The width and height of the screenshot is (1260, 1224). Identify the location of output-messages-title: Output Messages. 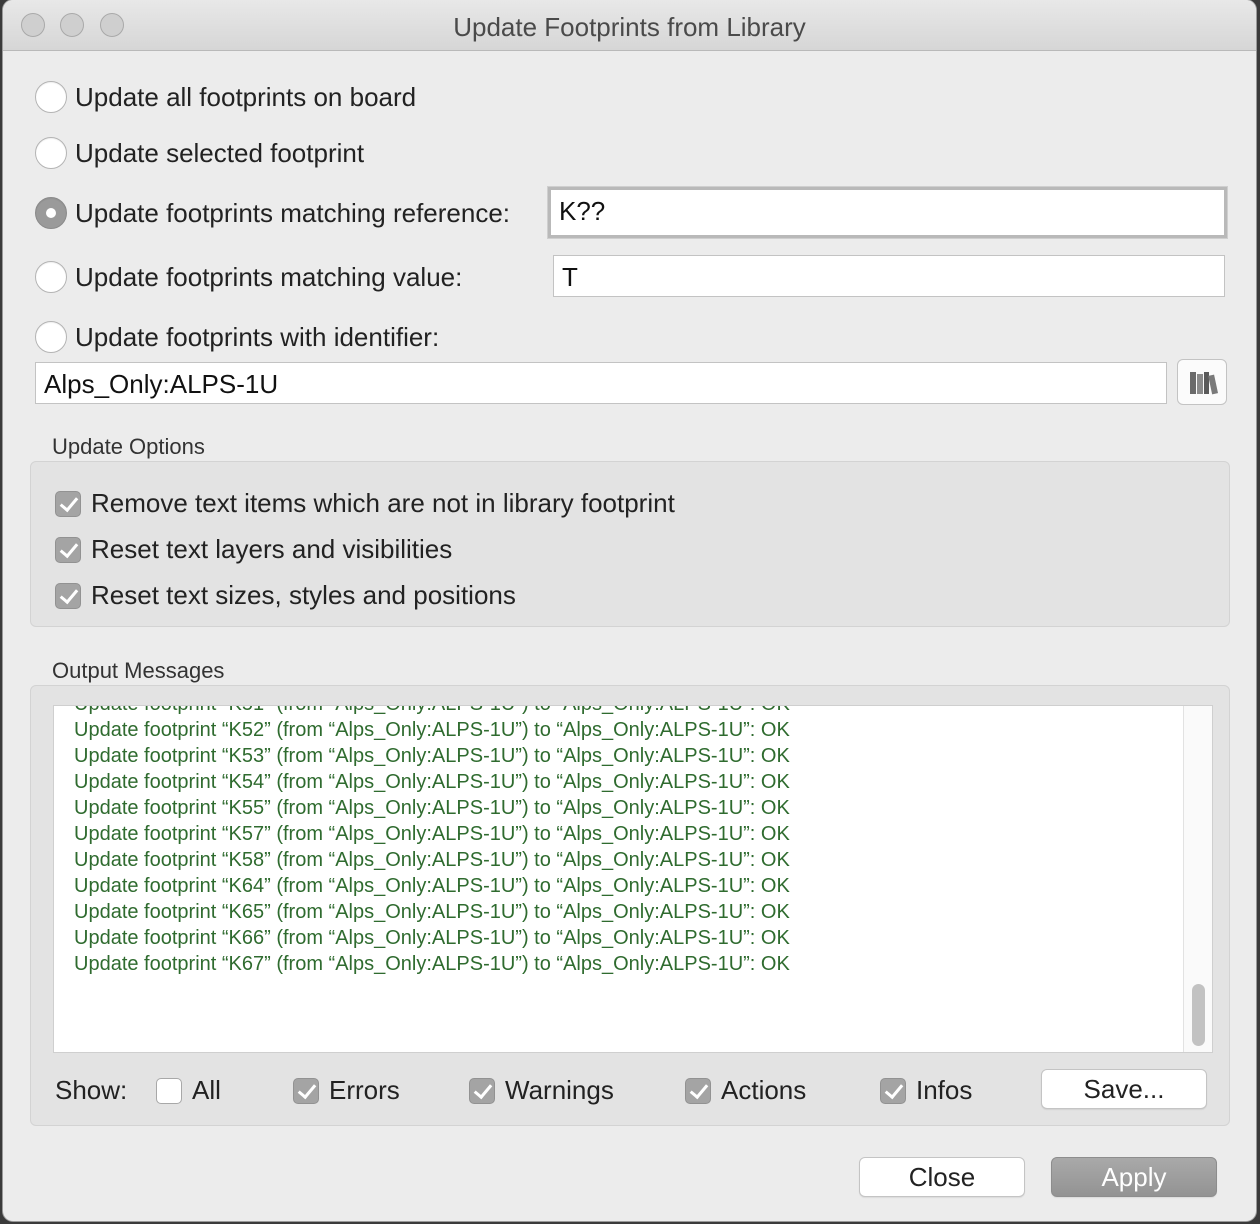
(138, 670).